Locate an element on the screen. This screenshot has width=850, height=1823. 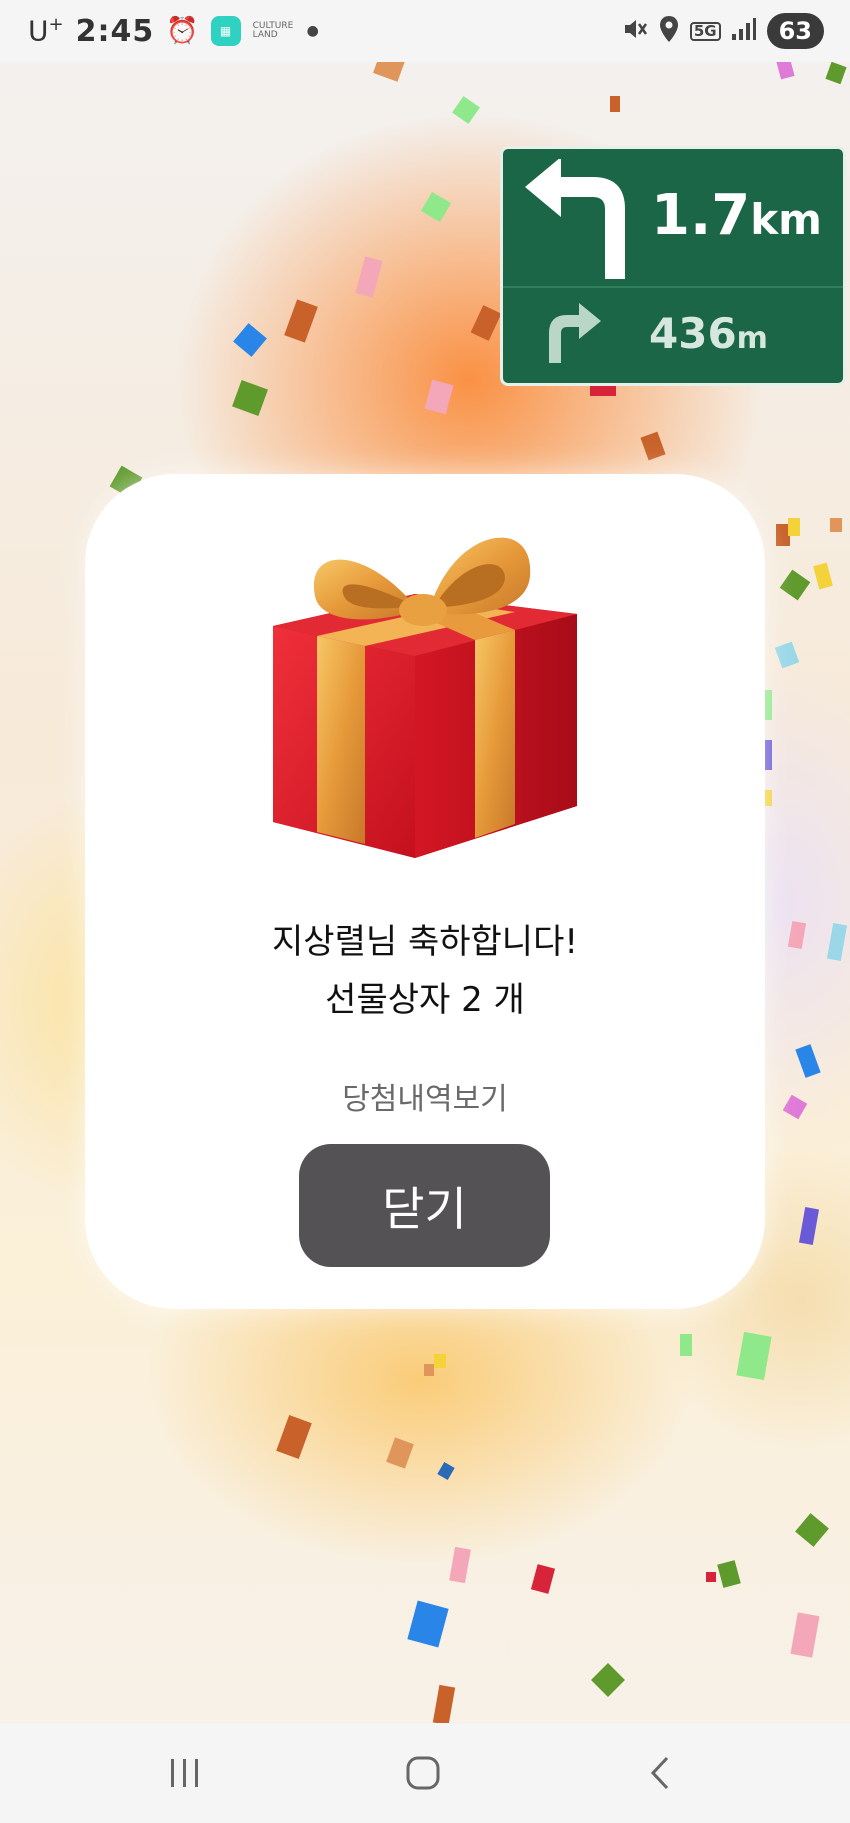
congratulation-message: 지상렬님 축하합니다! is located at coordinates (425, 942).